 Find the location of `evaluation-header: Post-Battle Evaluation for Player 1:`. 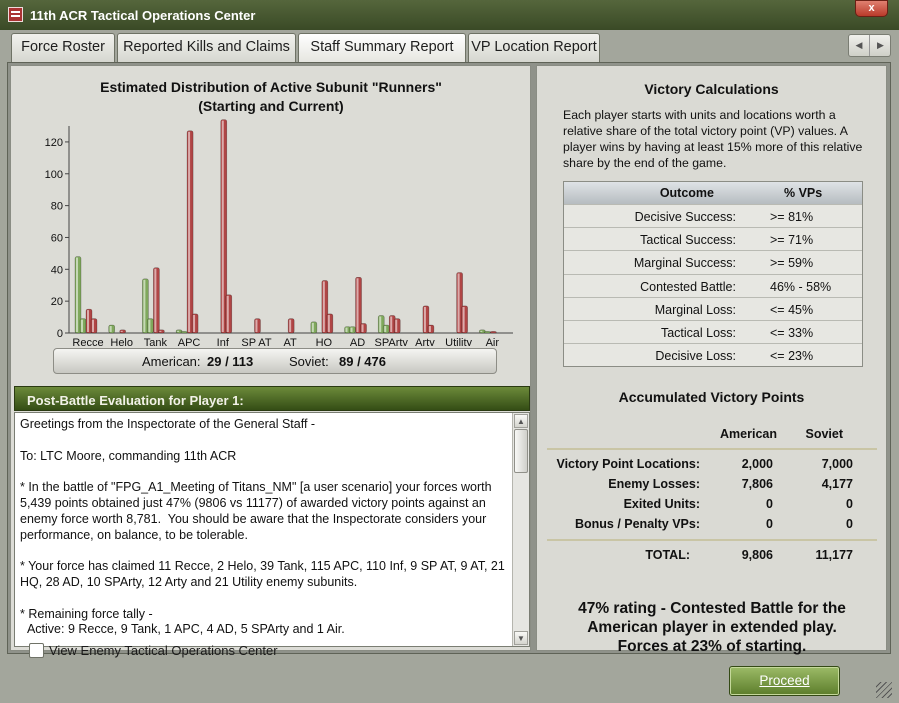

evaluation-header: Post-Battle Evaluation for Player 1: is located at coordinates (272, 398).